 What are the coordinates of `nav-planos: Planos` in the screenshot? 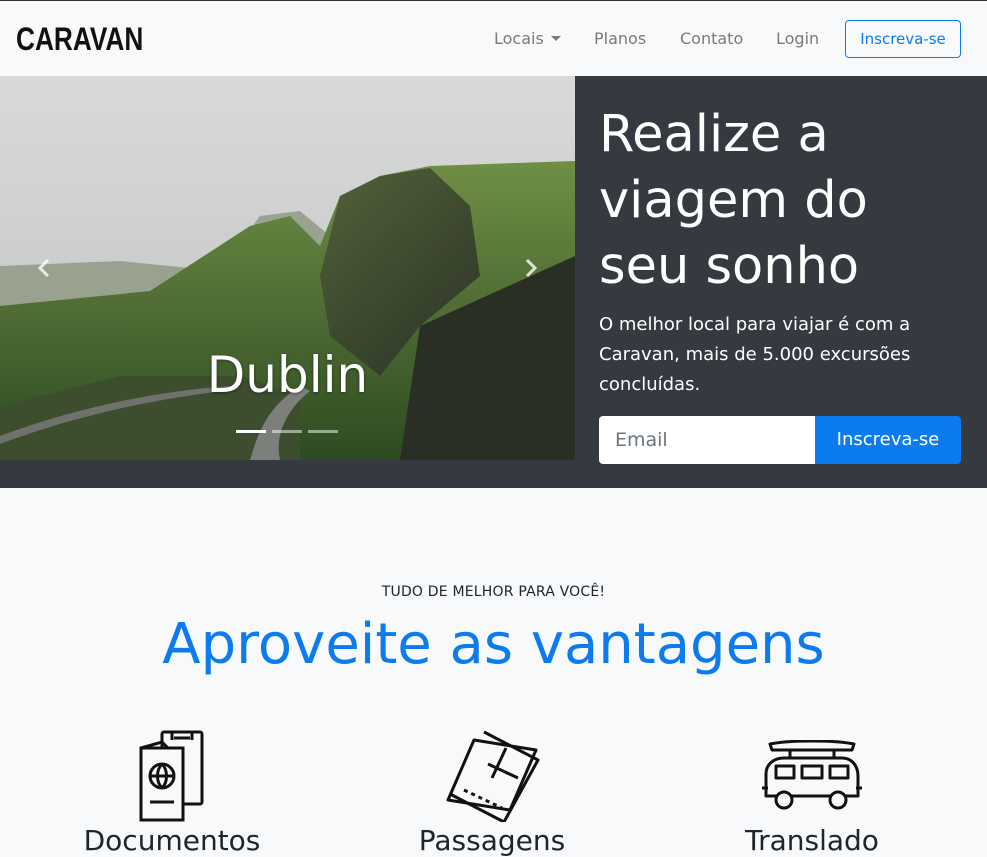 It's located at (620, 38).